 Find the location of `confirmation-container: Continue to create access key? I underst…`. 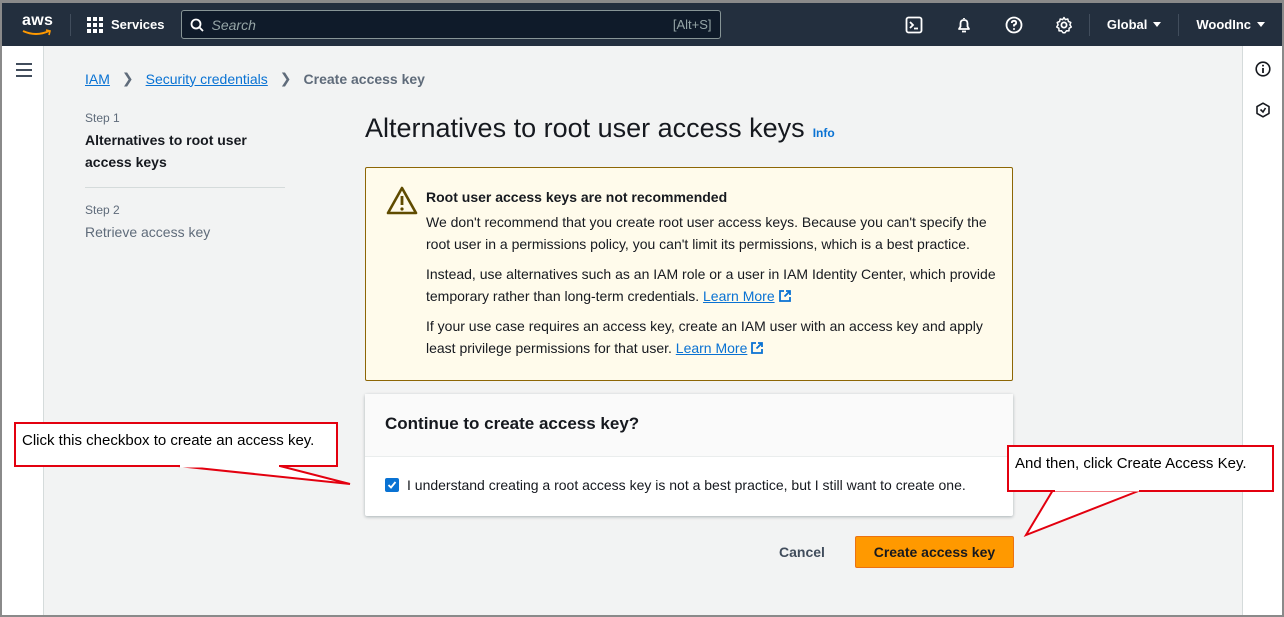

confirmation-container: Continue to create access key? I underst… is located at coordinates (689, 455).